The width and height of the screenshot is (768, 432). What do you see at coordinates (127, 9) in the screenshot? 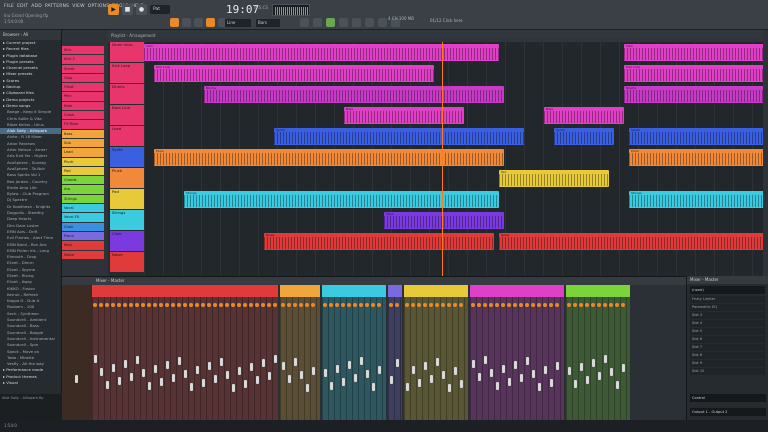
I see `stop-button: ■` at bounding box center [127, 9].